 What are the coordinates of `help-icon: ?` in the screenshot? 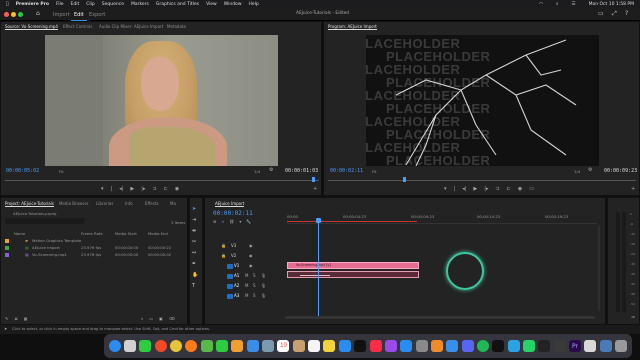 It's located at (626, 13).